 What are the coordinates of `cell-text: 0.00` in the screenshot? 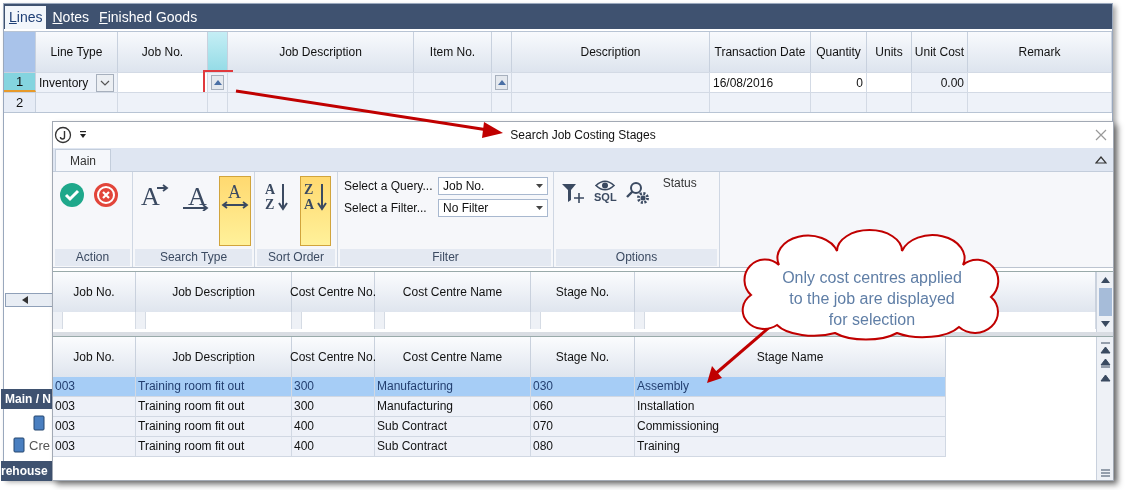 It's located at (952, 82).